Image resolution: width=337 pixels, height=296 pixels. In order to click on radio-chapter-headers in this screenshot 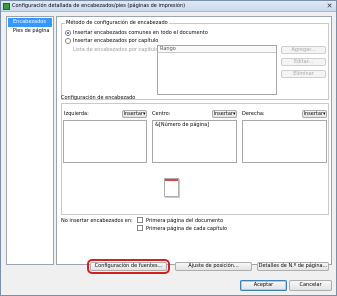, I will do `click(68, 41)`.